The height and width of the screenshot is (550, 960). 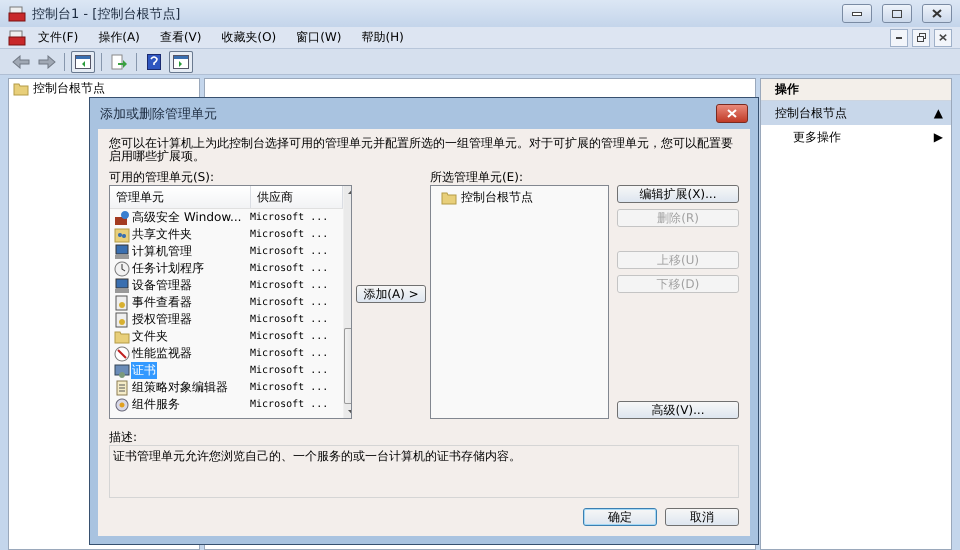 What do you see at coordinates (106, 14) in the screenshot?
I see `window-title: 控制台1 - [控制台根节点]` at bounding box center [106, 14].